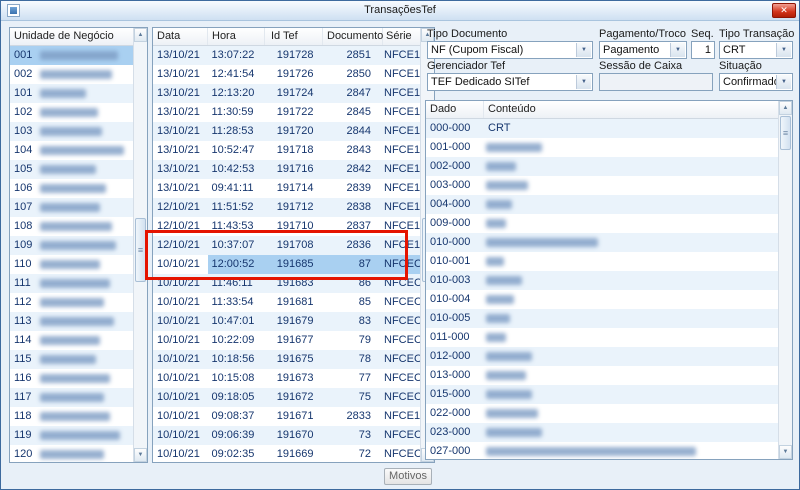 The image size is (800, 490). Describe the element at coordinates (602, 394) in the screenshot. I see `dado-row: 015-000` at that location.